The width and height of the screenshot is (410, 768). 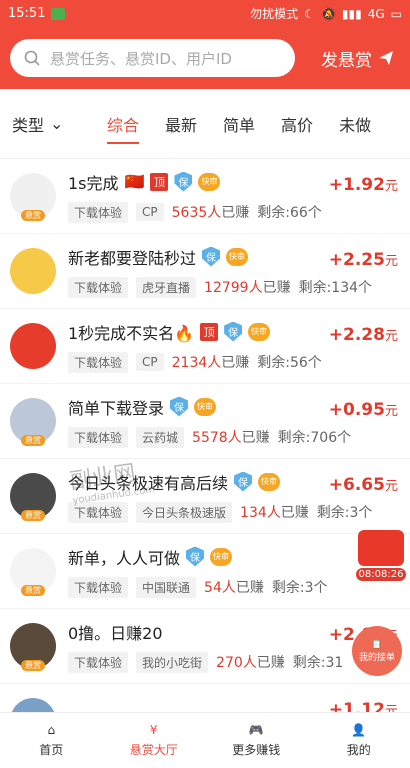 I want to click on clipboard-icon: 📋, so click(x=377, y=644).